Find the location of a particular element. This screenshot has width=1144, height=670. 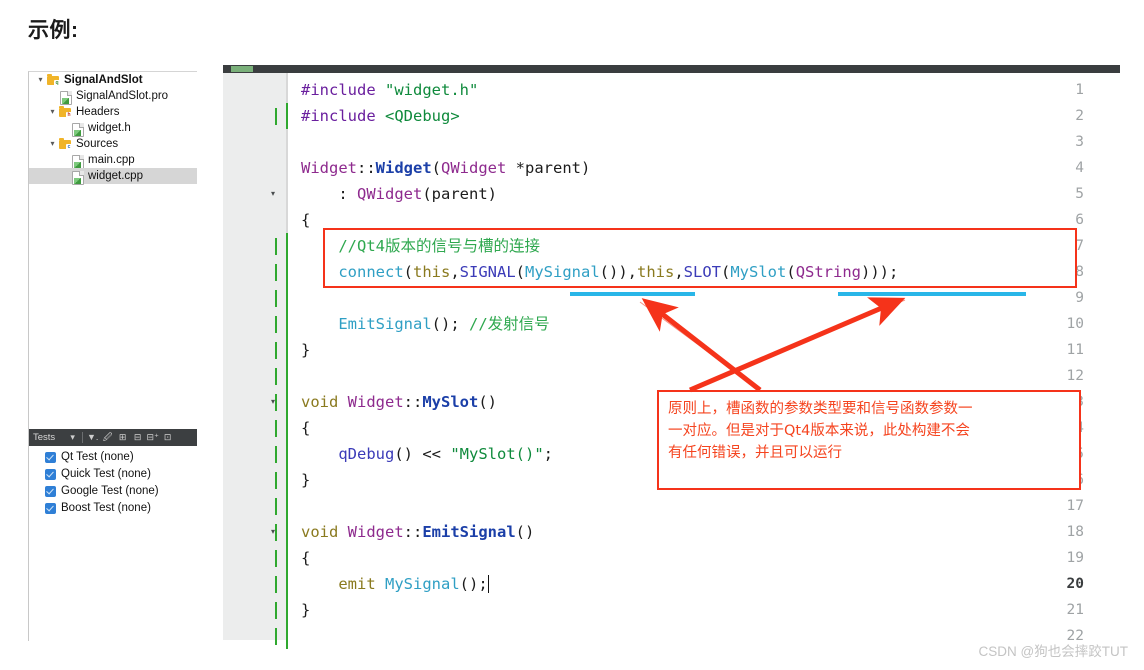

tree-item-signalandslot: ▾ q SignalAndSlot is located at coordinates (113, 80).